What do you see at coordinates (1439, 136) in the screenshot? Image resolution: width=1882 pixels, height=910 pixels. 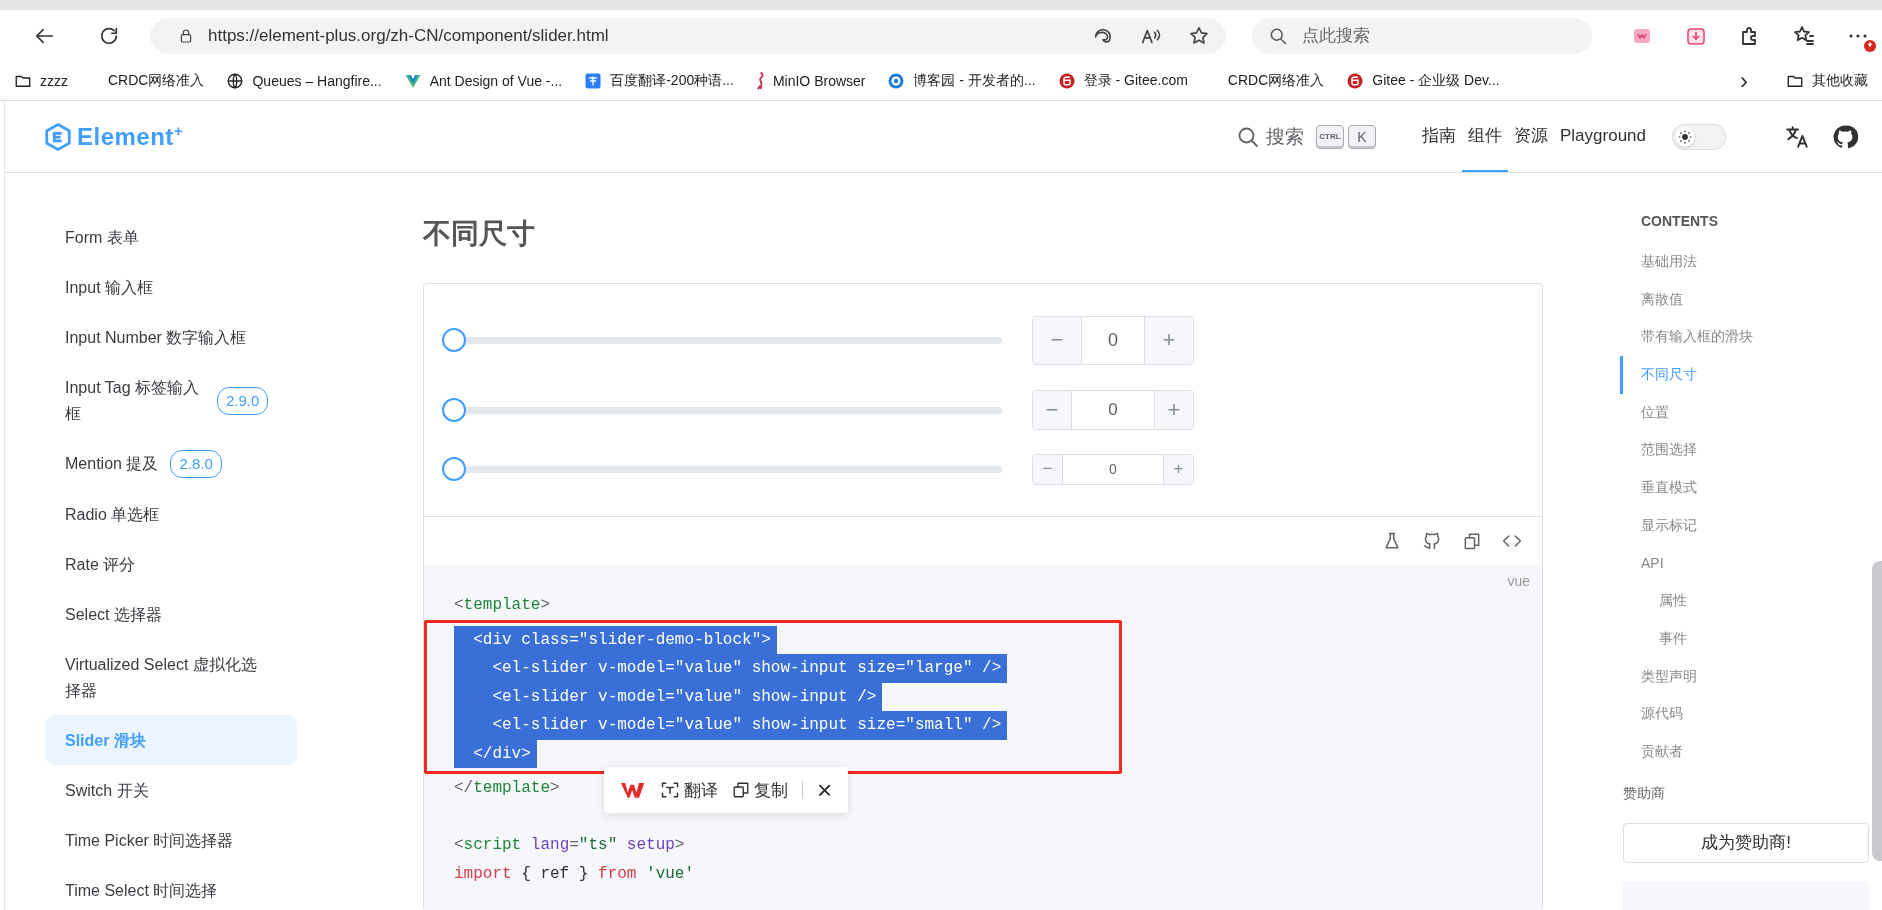 I see `nav-link: 指南` at bounding box center [1439, 136].